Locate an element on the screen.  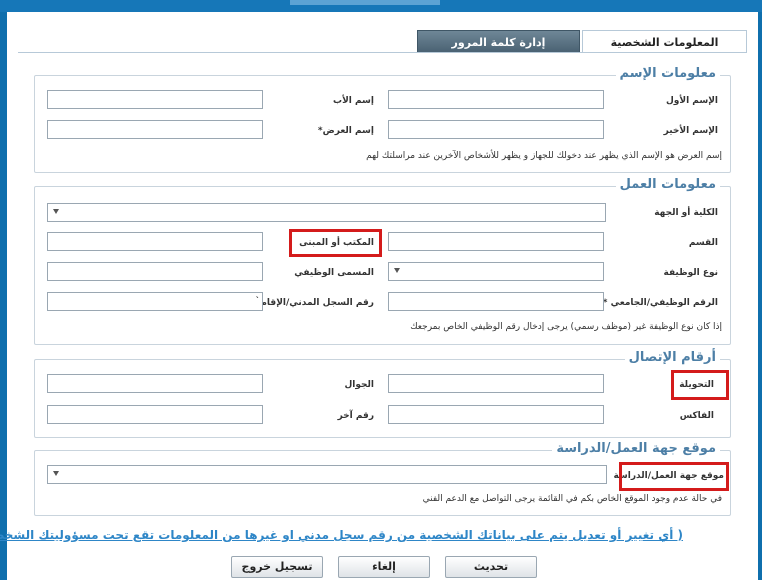
extension-input is located at coordinates (496, 383).